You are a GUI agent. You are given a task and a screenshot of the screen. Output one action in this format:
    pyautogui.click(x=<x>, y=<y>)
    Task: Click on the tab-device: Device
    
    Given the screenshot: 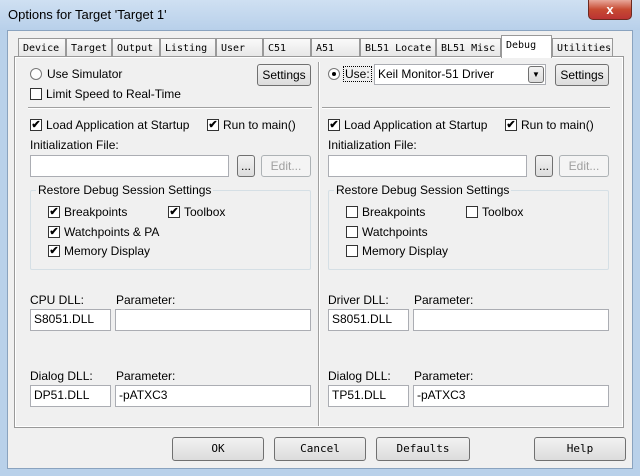 What is the action you would take?
    pyautogui.click(x=42, y=47)
    